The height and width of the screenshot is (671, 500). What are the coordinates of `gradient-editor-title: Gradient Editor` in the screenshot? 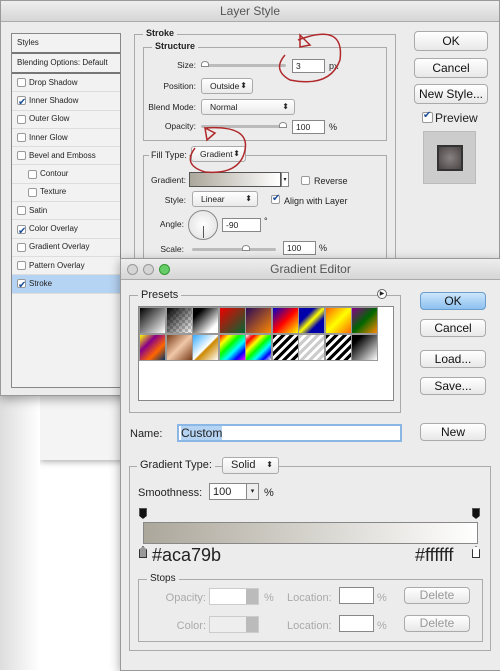 It's located at (310, 269).